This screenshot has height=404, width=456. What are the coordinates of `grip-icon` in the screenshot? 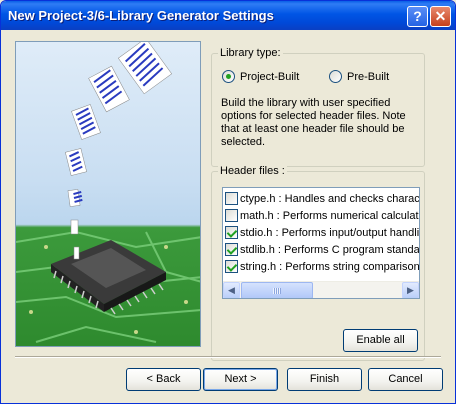 It's located at (277, 291).